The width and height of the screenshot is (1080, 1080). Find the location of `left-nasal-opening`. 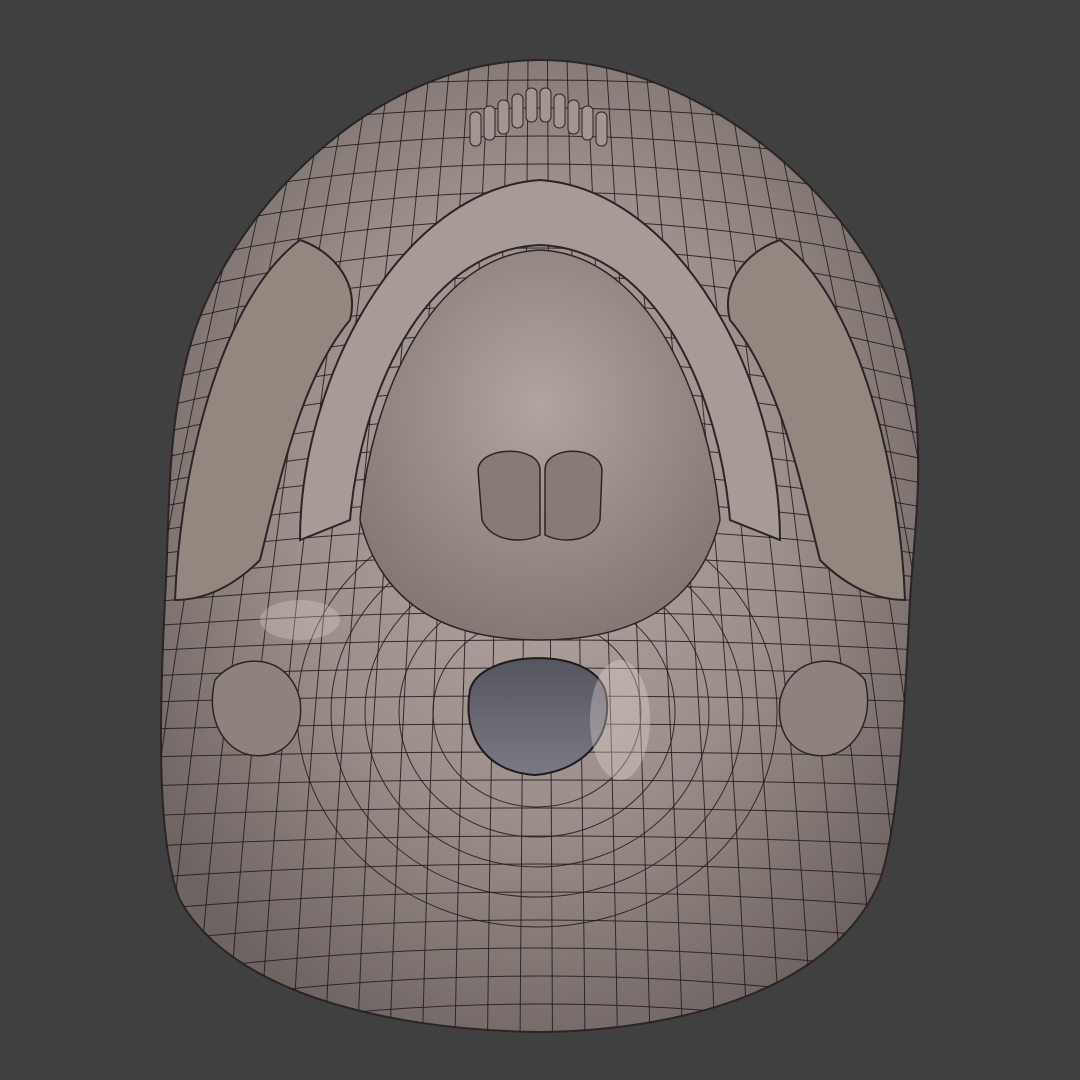

left-nasal-opening is located at coordinates (509, 495).